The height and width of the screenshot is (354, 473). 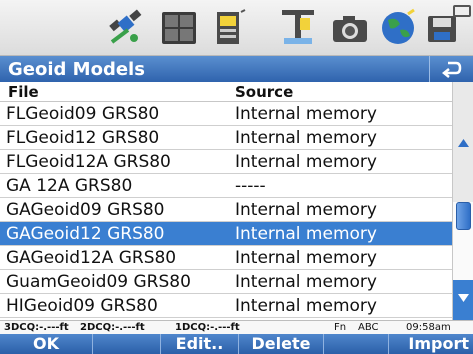 I want to click on scroll-down-button, so click(x=463, y=300).